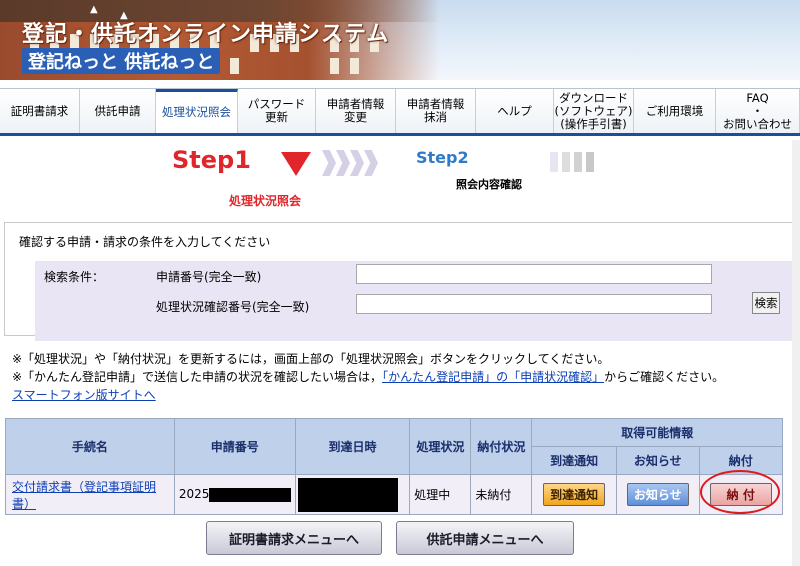  I want to click on nav-item-9: FAQ ・ お問い合わせ, so click(758, 111).